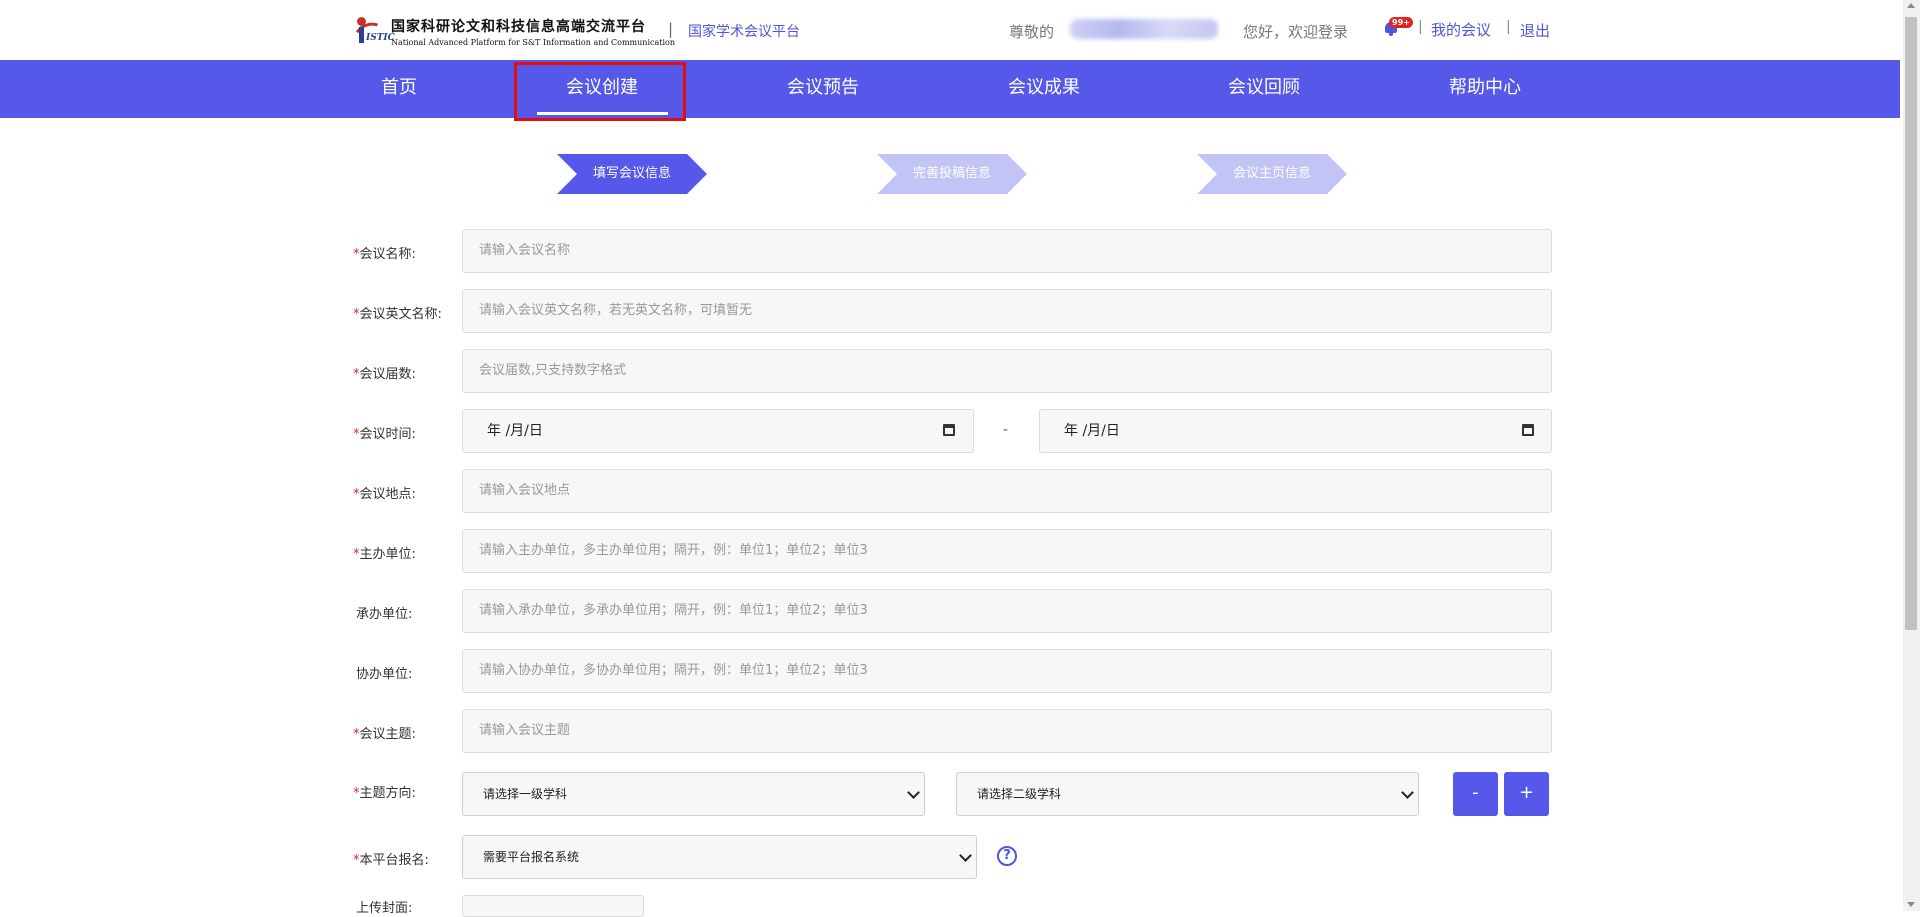 Image resolution: width=1920 pixels, height=917 pixels. What do you see at coordinates (384, 254) in the screenshot?
I see `label-meeting-name: *会议名称:` at bounding box center [384, 254].